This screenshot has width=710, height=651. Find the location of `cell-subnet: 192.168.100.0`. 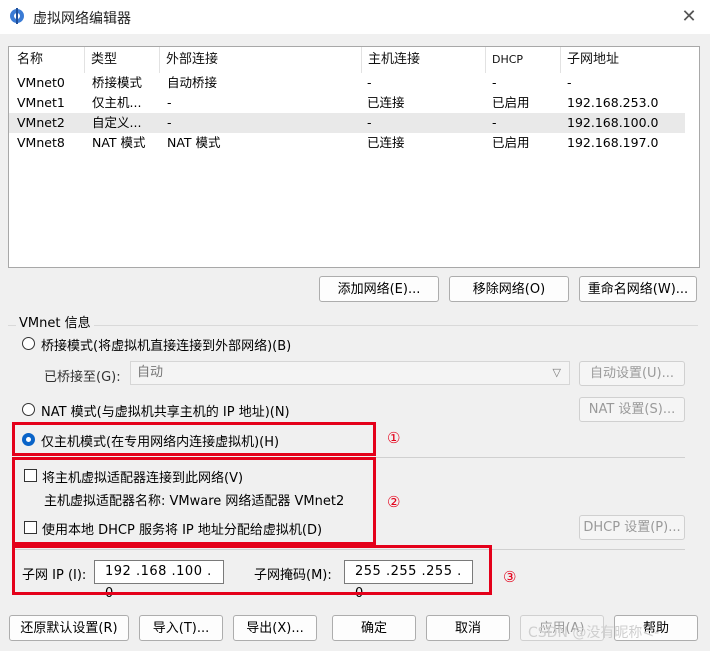

cell-subnet: 192.168.100.0 is located at coordinates (613, 122).